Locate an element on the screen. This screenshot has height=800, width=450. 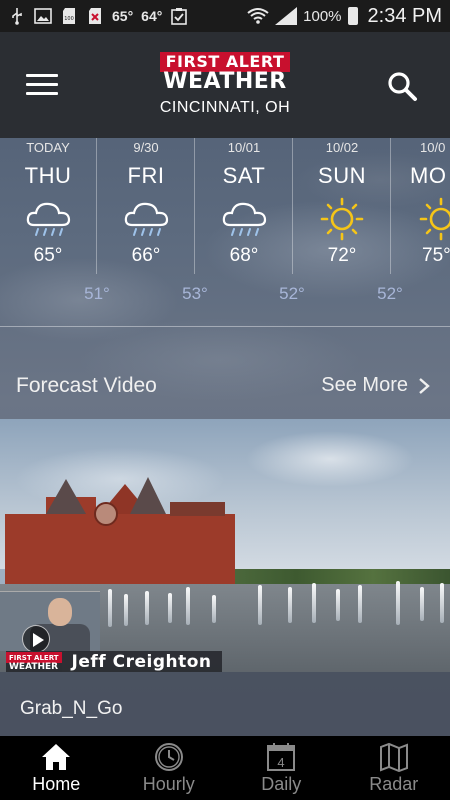
see-more-button: See More is located at coordinates (375, 385).